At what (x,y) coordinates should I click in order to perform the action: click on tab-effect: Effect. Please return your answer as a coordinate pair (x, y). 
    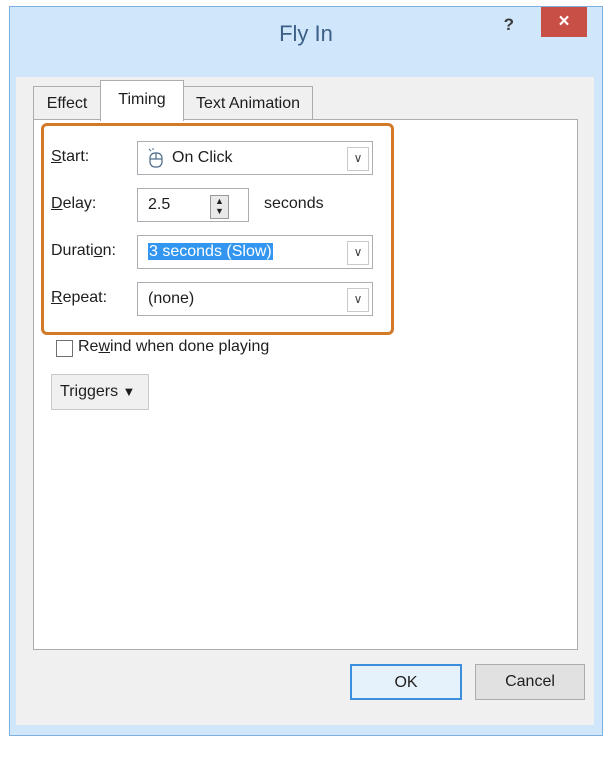
    Looking at the image, I should click on (67, 103).